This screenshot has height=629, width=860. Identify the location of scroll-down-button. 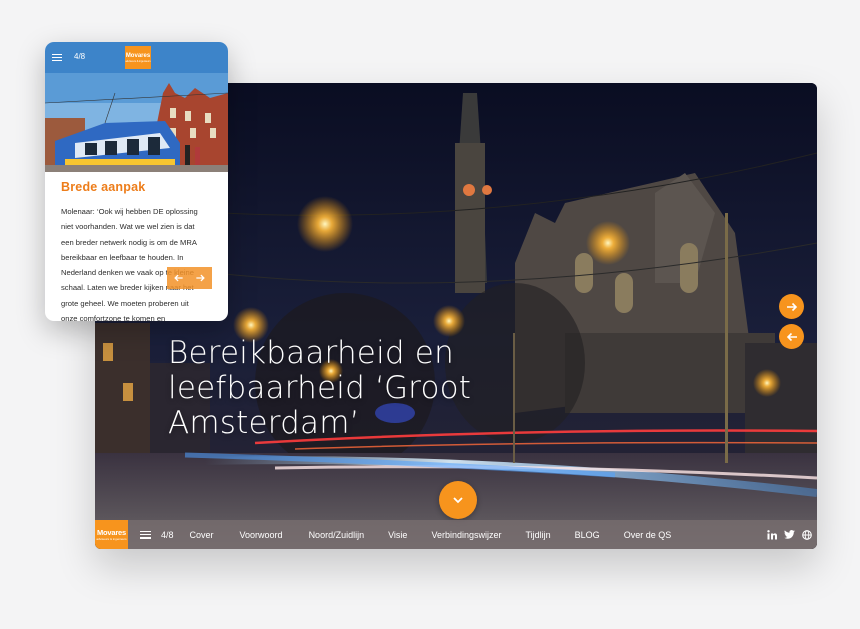
(458, 500).